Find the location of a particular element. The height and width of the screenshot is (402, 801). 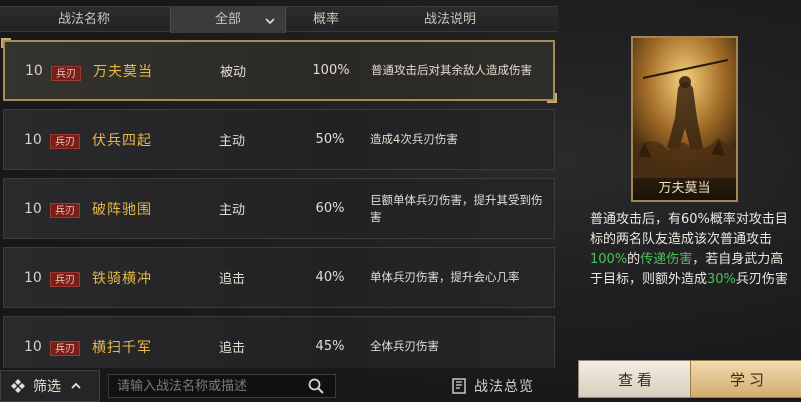

header-description: 战法说明 is located at coordinates (449, 19).